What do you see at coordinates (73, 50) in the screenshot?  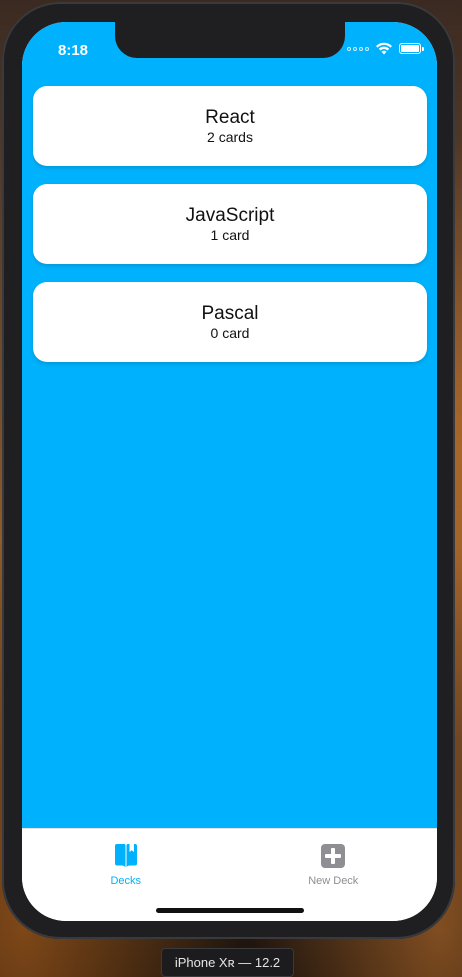 I see `status-time: 8:18` at bounding box center [73, 50].